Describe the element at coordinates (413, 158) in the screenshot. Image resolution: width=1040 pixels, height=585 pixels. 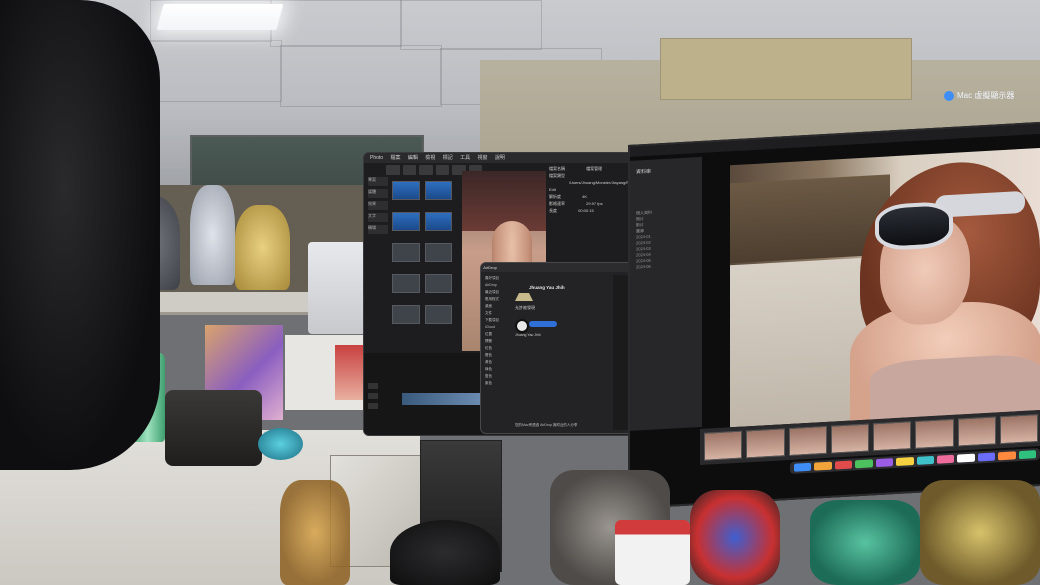
I see `menu-item: 編輯` at that location.